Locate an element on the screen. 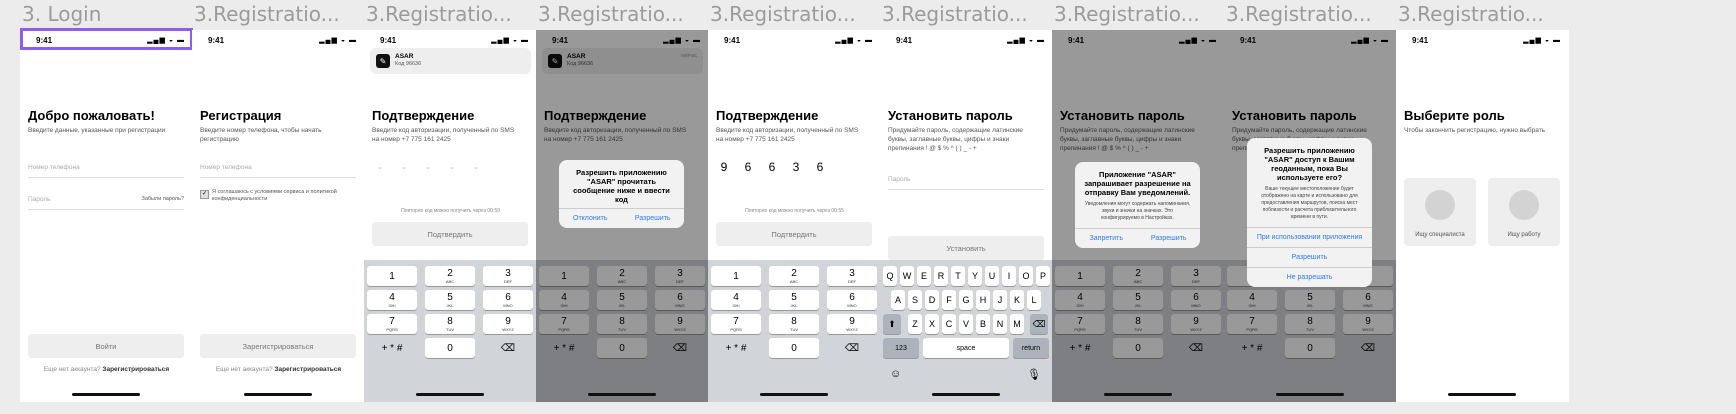 The width and height of the screenshot is (1736, 414). key: Z is located at coordinates (915, 324).